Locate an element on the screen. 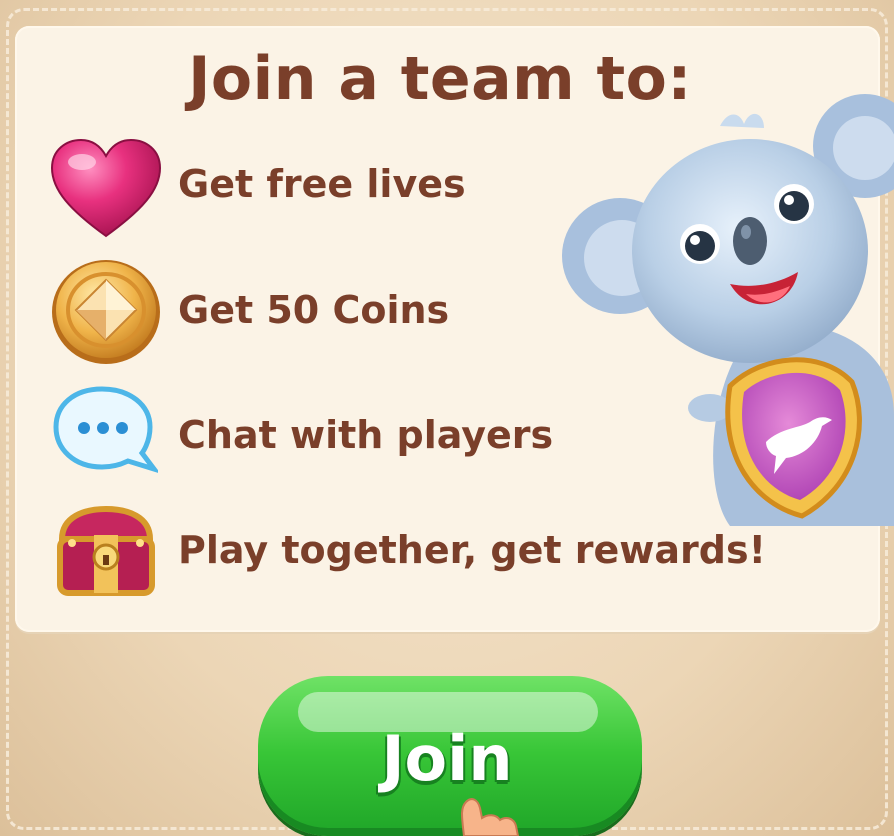  feature-label-rewards: Play together, get rewards! is located at coordinates (472, 550).